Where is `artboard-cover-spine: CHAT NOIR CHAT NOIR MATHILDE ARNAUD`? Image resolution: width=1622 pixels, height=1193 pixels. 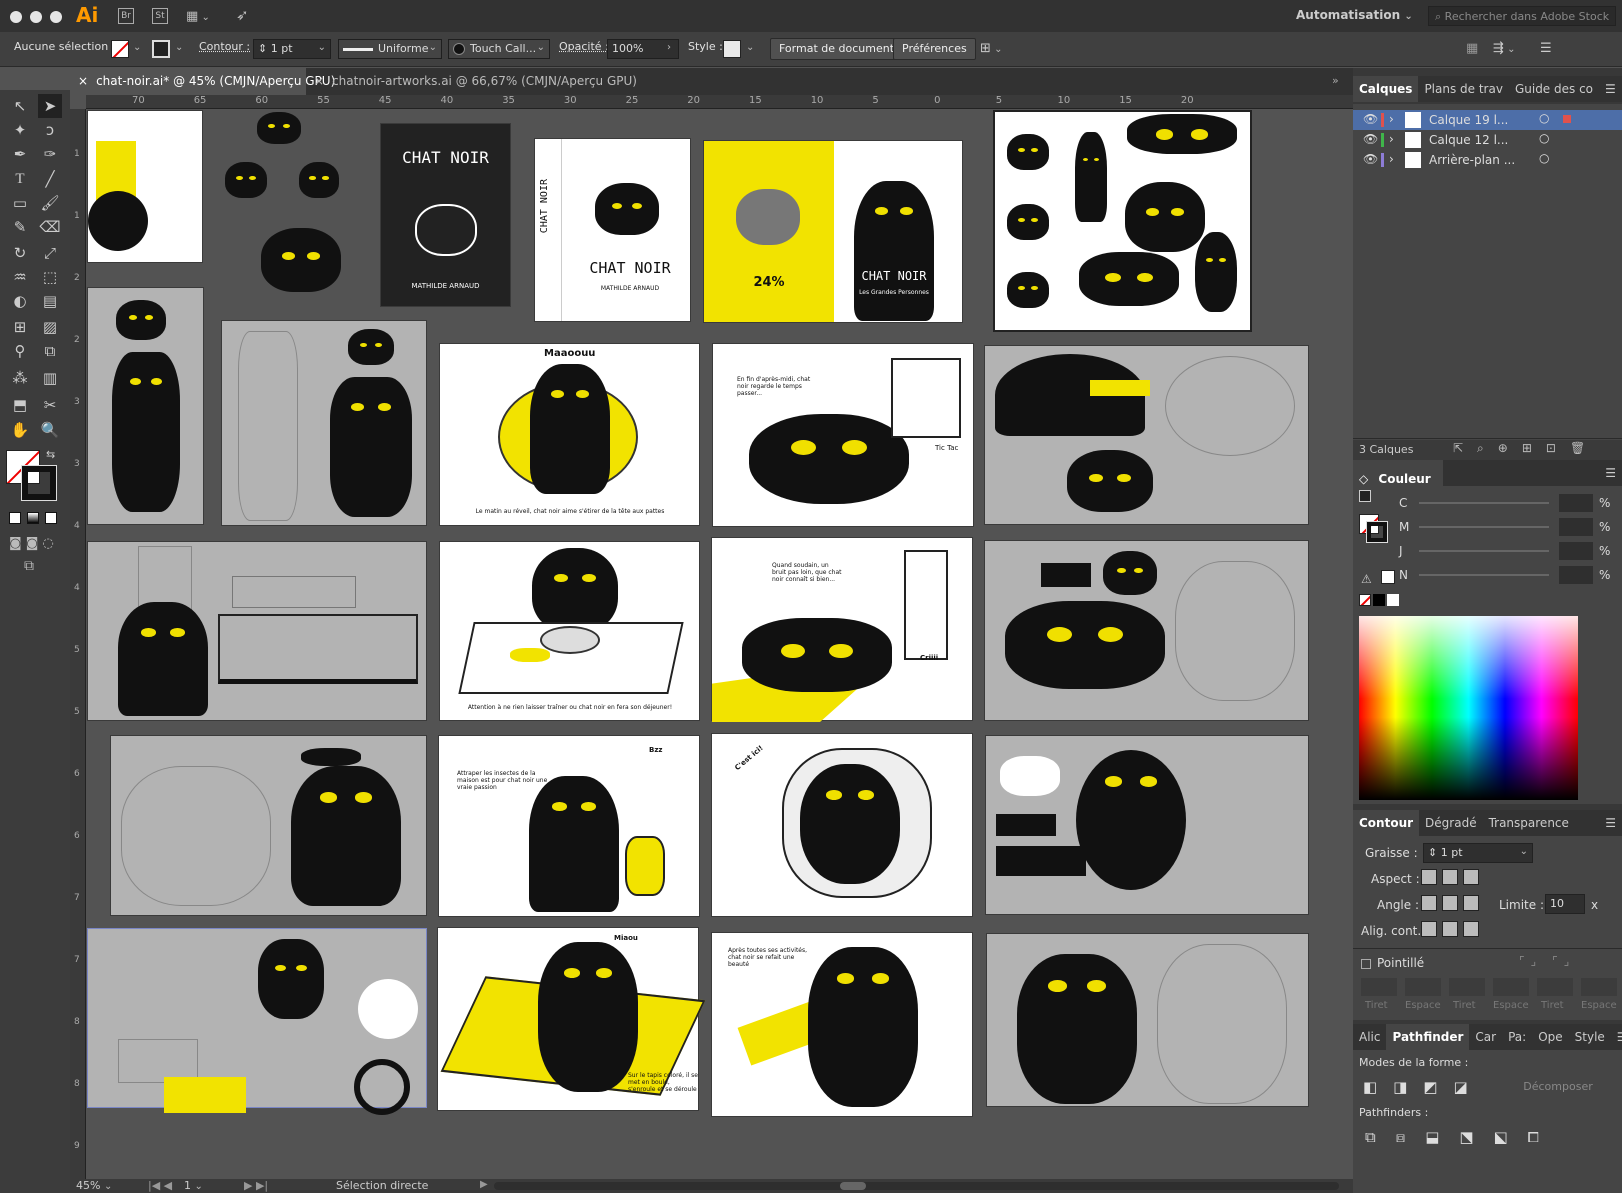
artboard-cover-spine: CHAT NOIR CHAT NOIR MATHILDE ARNAUD is located at coordinates (612, 230).